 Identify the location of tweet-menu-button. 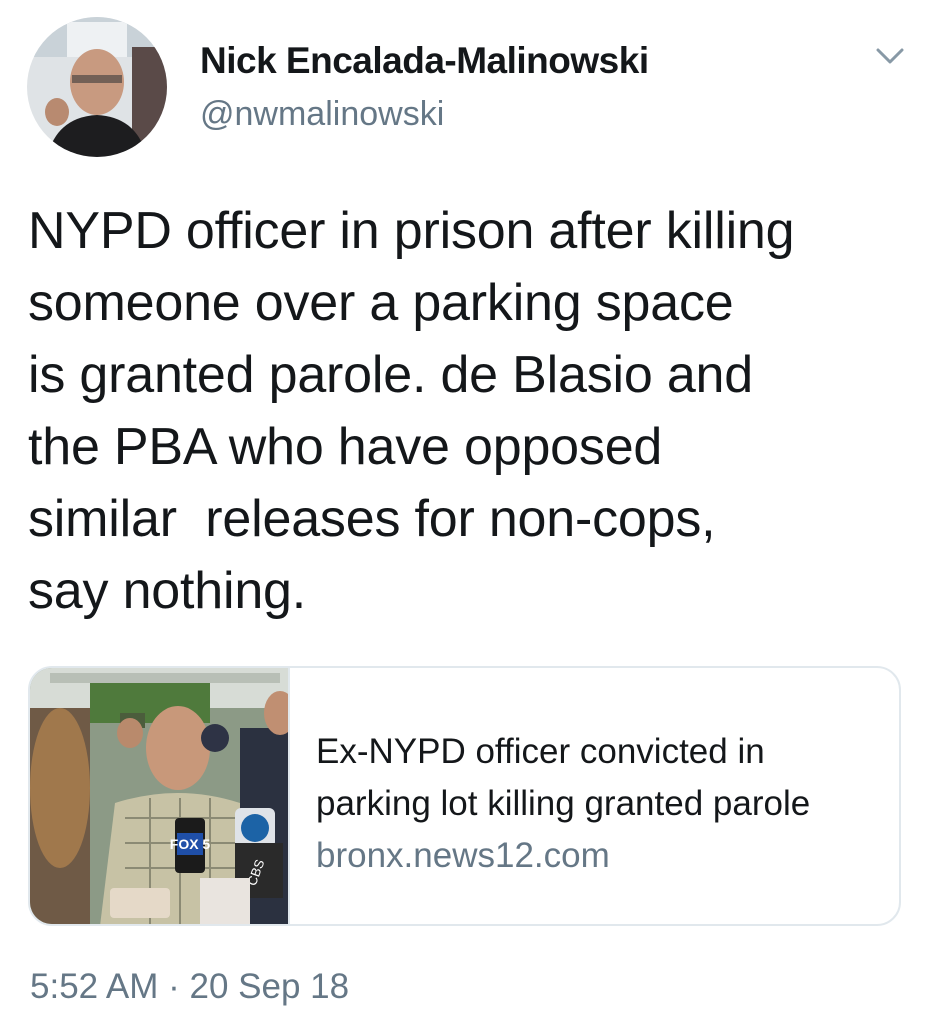
(890, 55).